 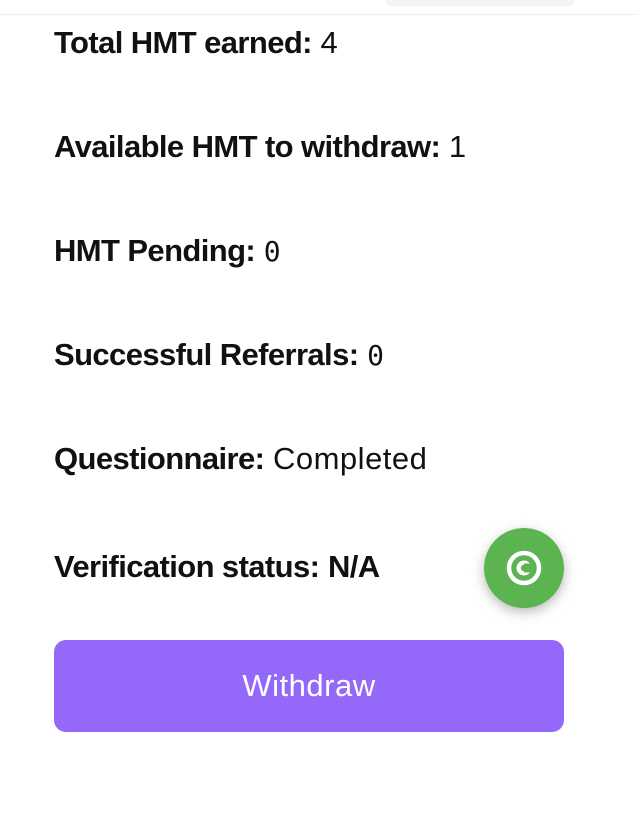 I want to click on top-edge, so click(x=319, y=7).